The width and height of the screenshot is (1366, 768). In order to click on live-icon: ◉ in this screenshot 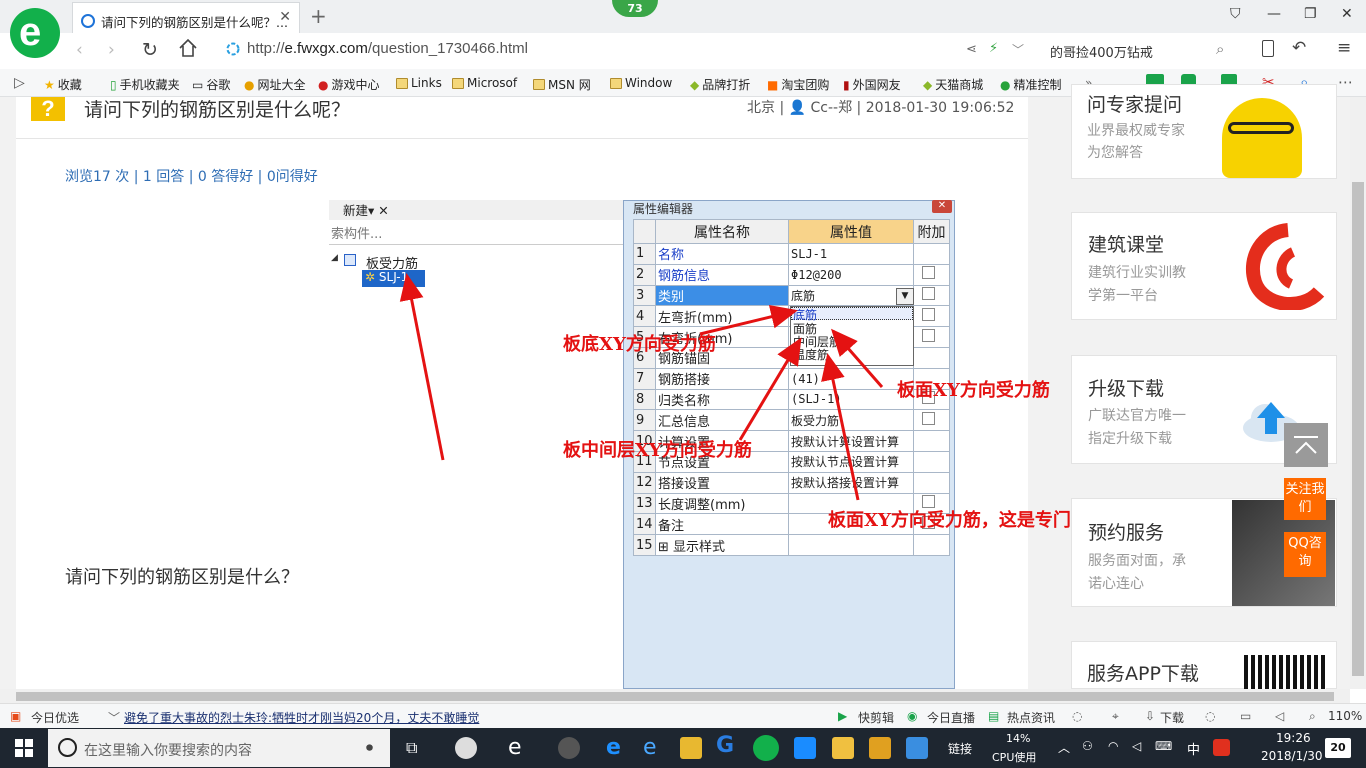, I will do `click(912, 716)`.